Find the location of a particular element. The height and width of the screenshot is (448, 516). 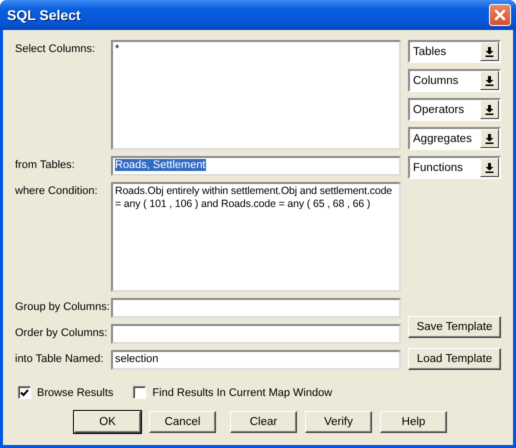

field-label: Select Columns: is located at coordinates (55, 49).